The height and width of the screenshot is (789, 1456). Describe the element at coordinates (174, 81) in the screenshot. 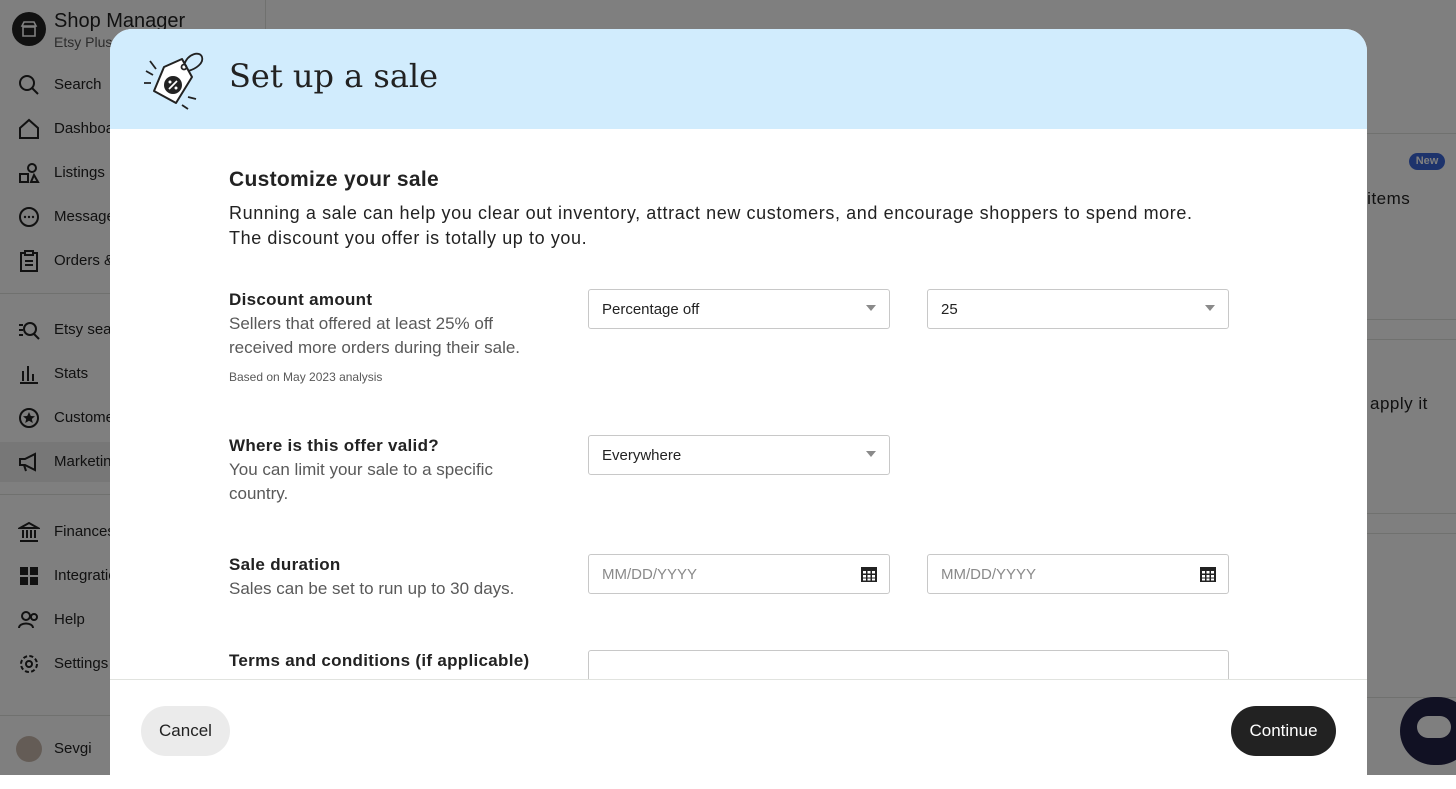

I see `sale-tag-icon` at that location.